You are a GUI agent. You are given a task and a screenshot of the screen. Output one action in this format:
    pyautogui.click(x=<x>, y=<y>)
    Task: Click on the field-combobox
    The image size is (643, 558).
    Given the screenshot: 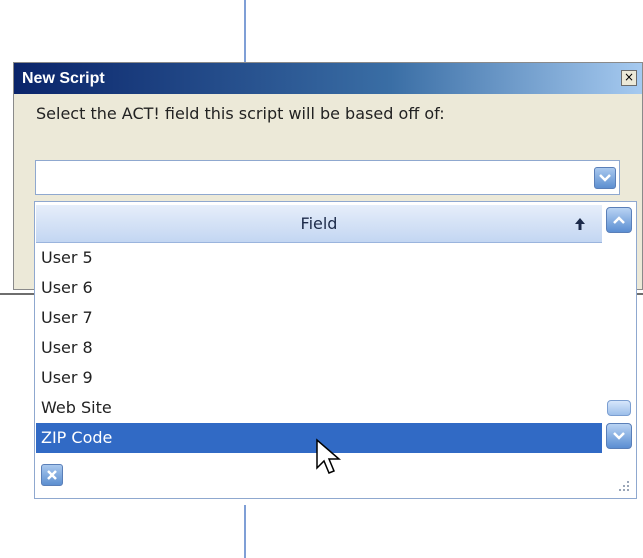 What is the action you would take?
    pyautogui.click(x=327, y=177)
    